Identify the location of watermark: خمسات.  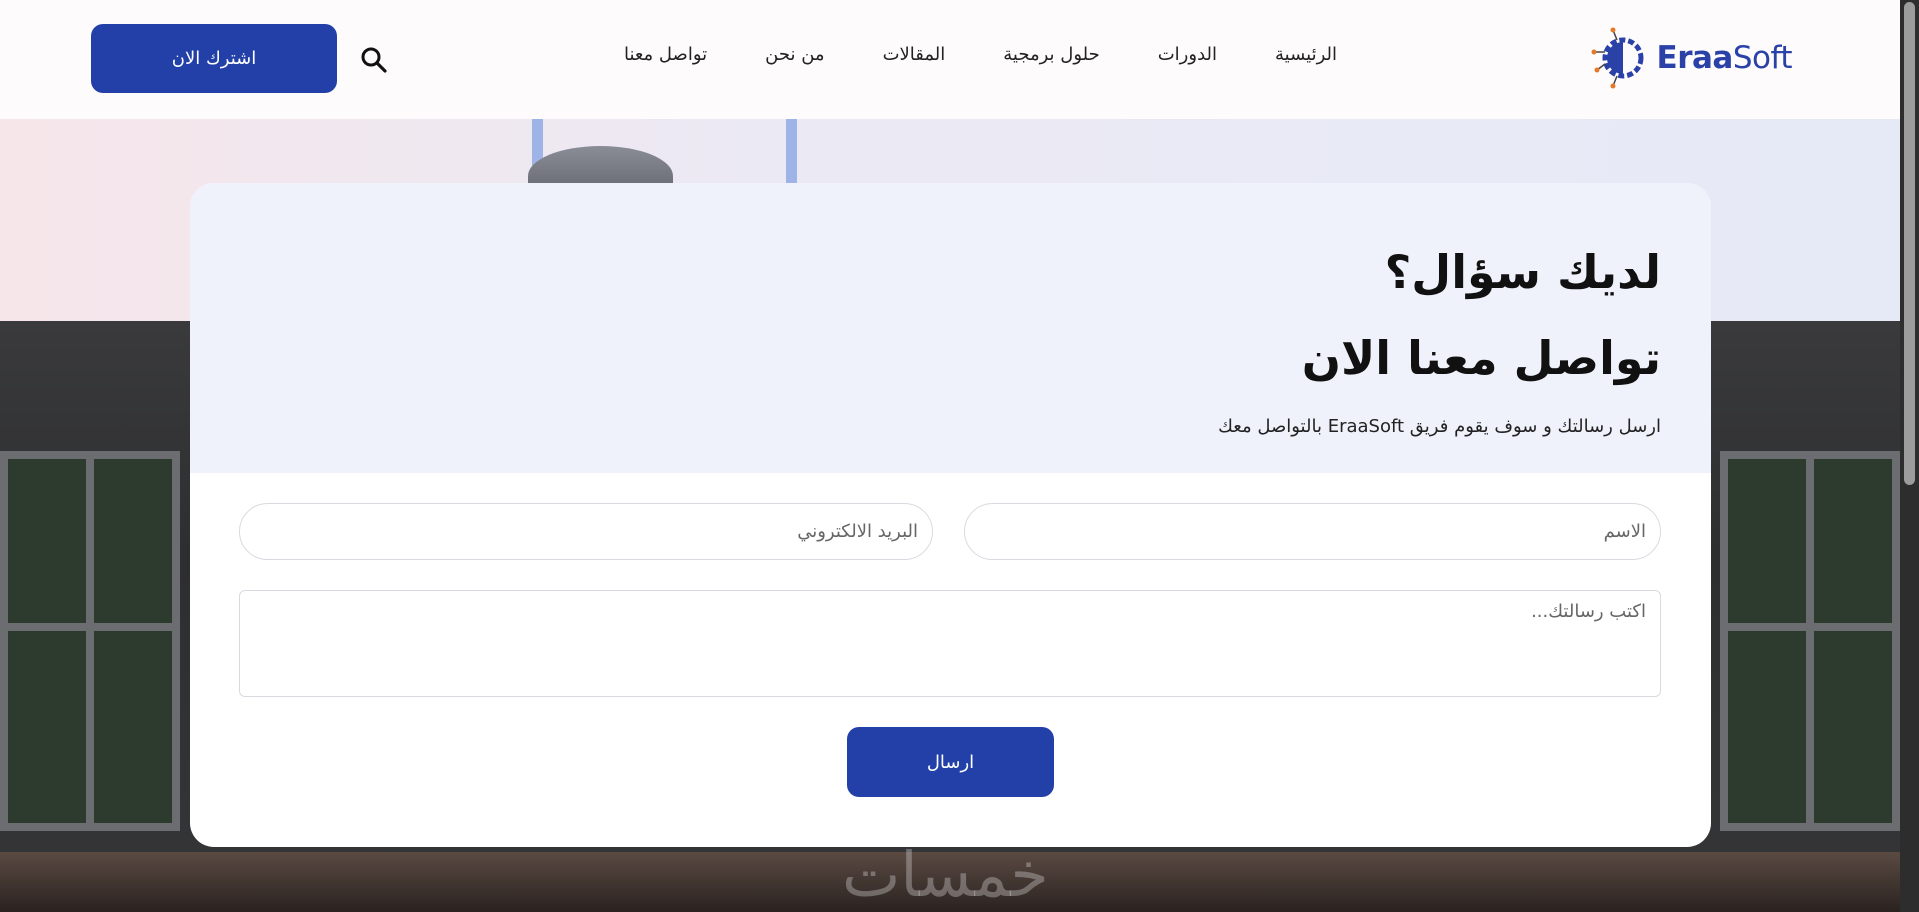
(945, 874).